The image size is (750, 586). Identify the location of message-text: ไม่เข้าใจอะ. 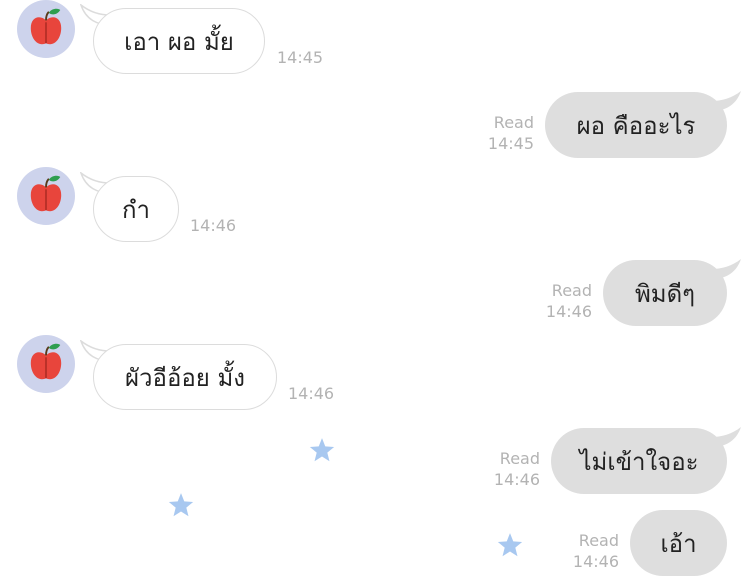
(639, 461).